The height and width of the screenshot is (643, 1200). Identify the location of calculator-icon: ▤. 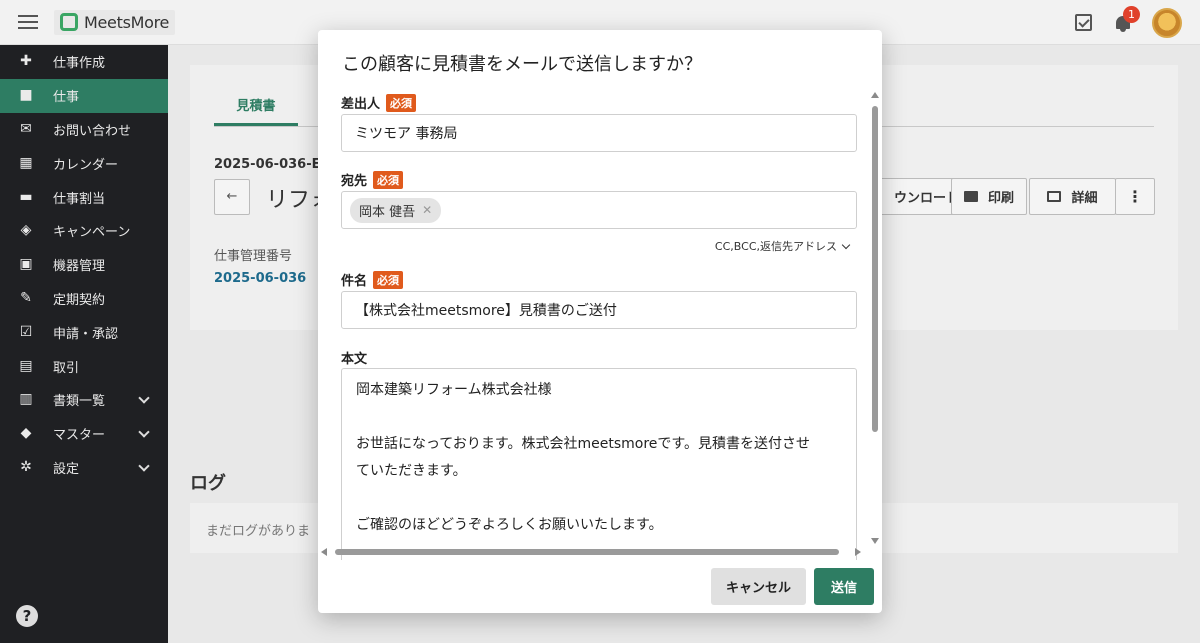
(26, 365).